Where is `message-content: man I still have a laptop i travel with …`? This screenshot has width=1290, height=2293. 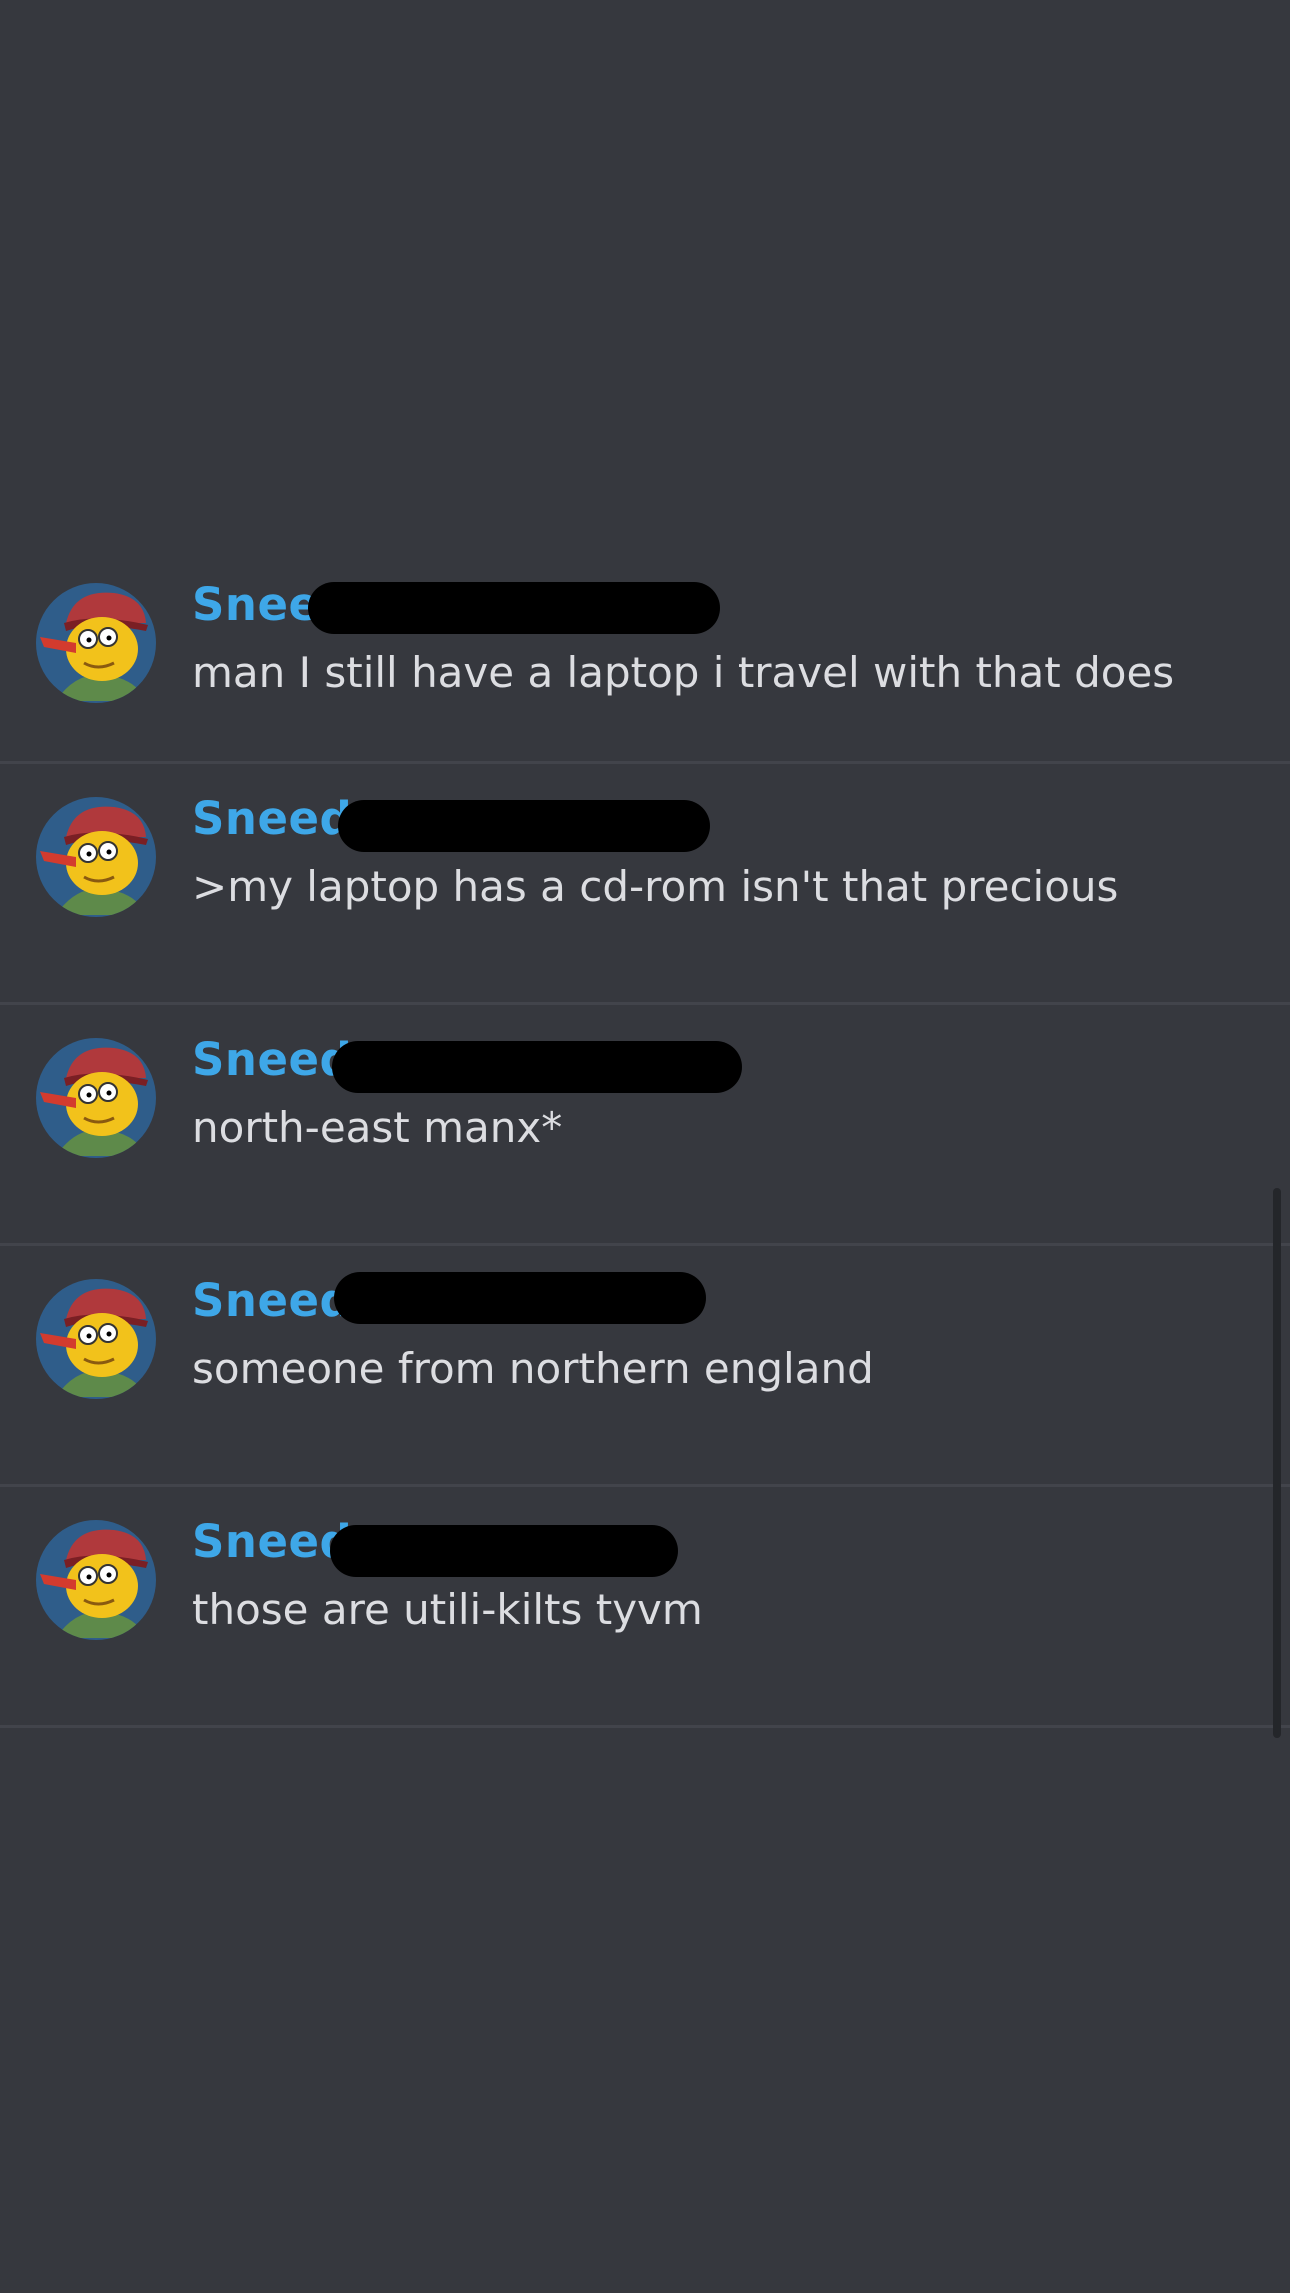 message-content: man I still have a laptop i travel with … is located at coordinates (683, 672).